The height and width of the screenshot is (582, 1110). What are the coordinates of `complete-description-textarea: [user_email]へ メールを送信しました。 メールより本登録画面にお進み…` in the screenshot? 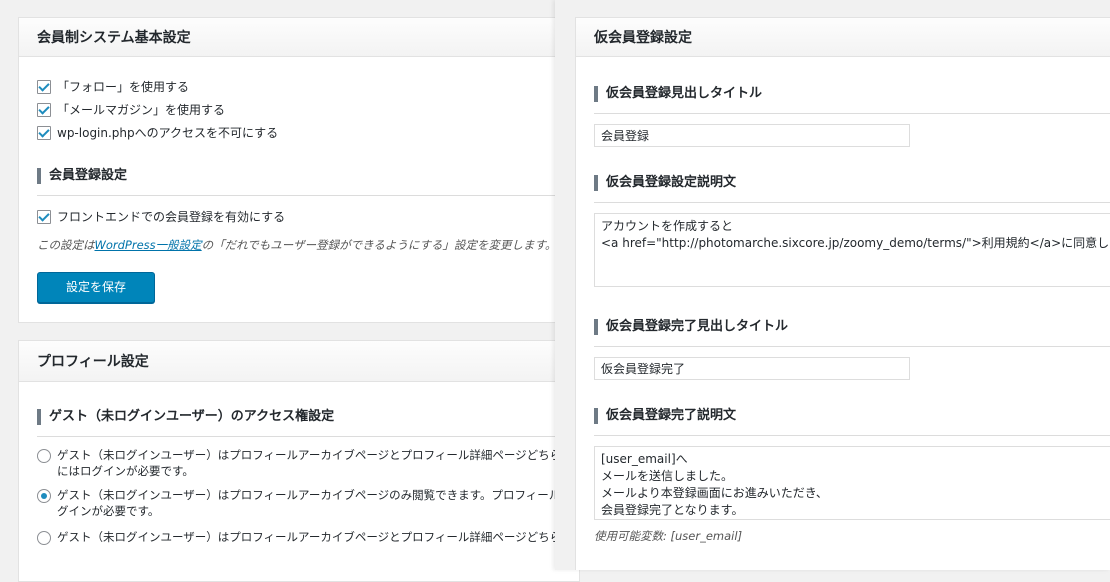 It's located at (852, 483).